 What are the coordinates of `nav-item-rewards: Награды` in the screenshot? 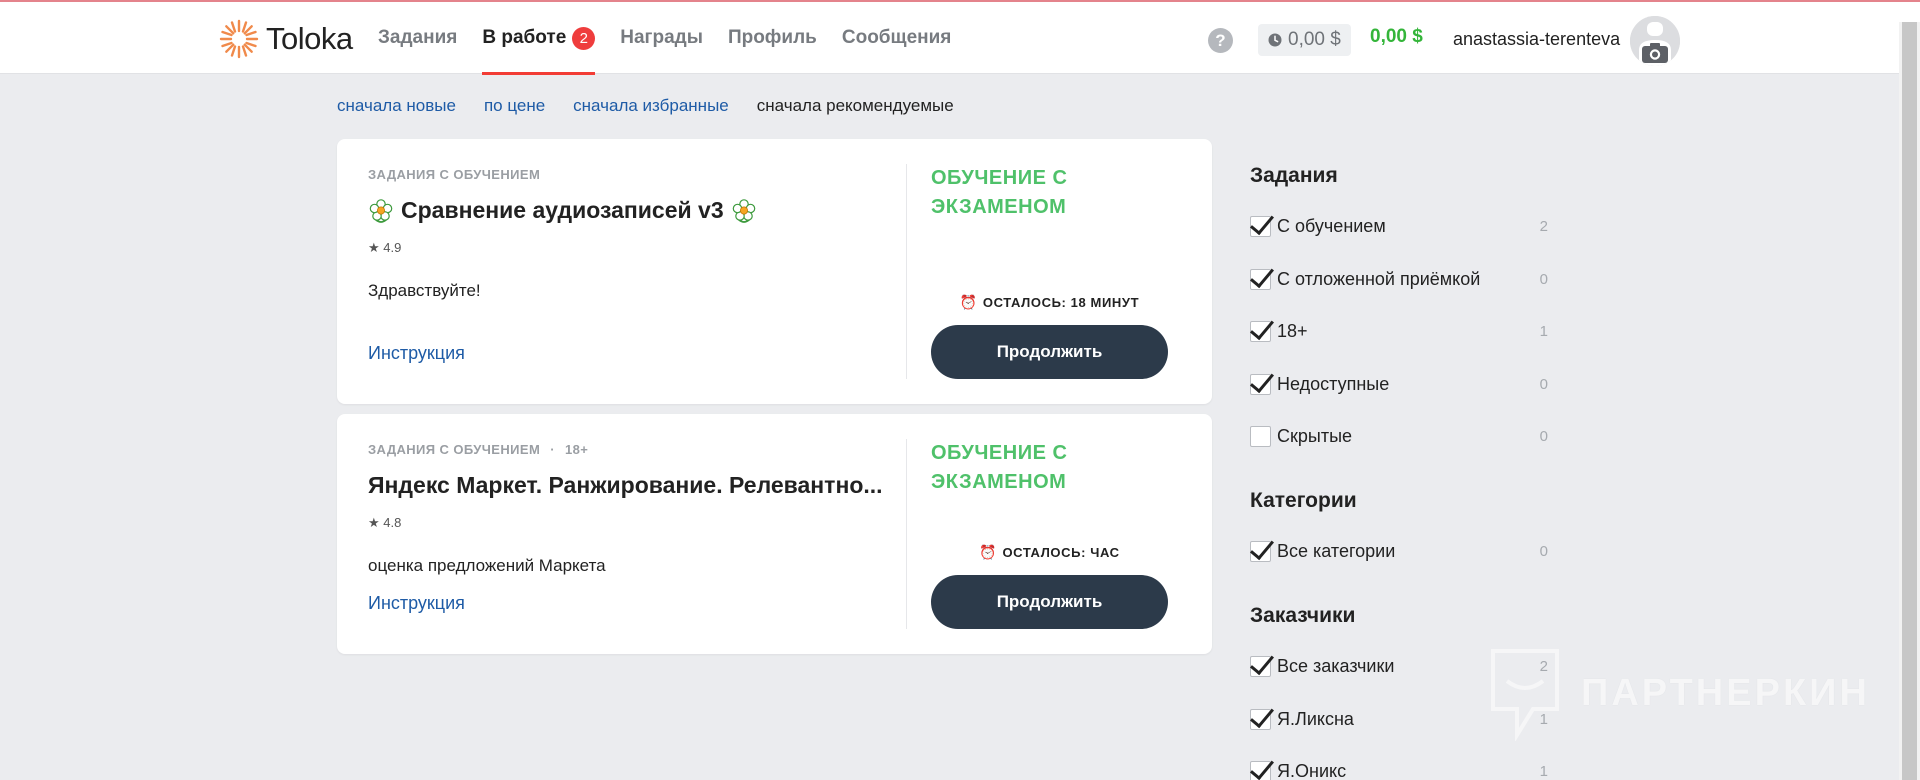 It's located at (661, 38).